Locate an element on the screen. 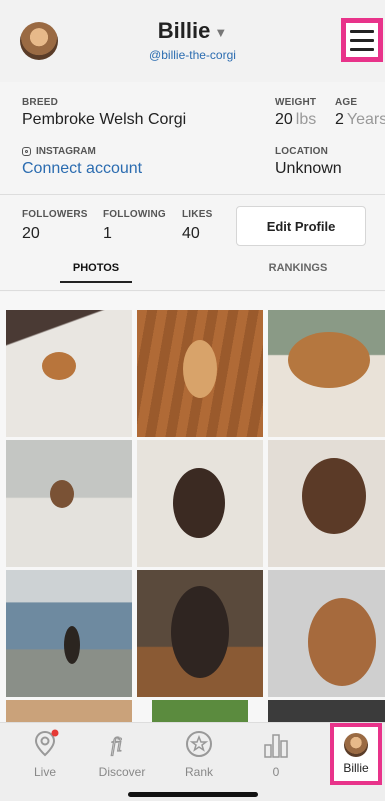 This screenshot has height=801, width=385. active-tab-indicator is located at coordinates (96, 282).